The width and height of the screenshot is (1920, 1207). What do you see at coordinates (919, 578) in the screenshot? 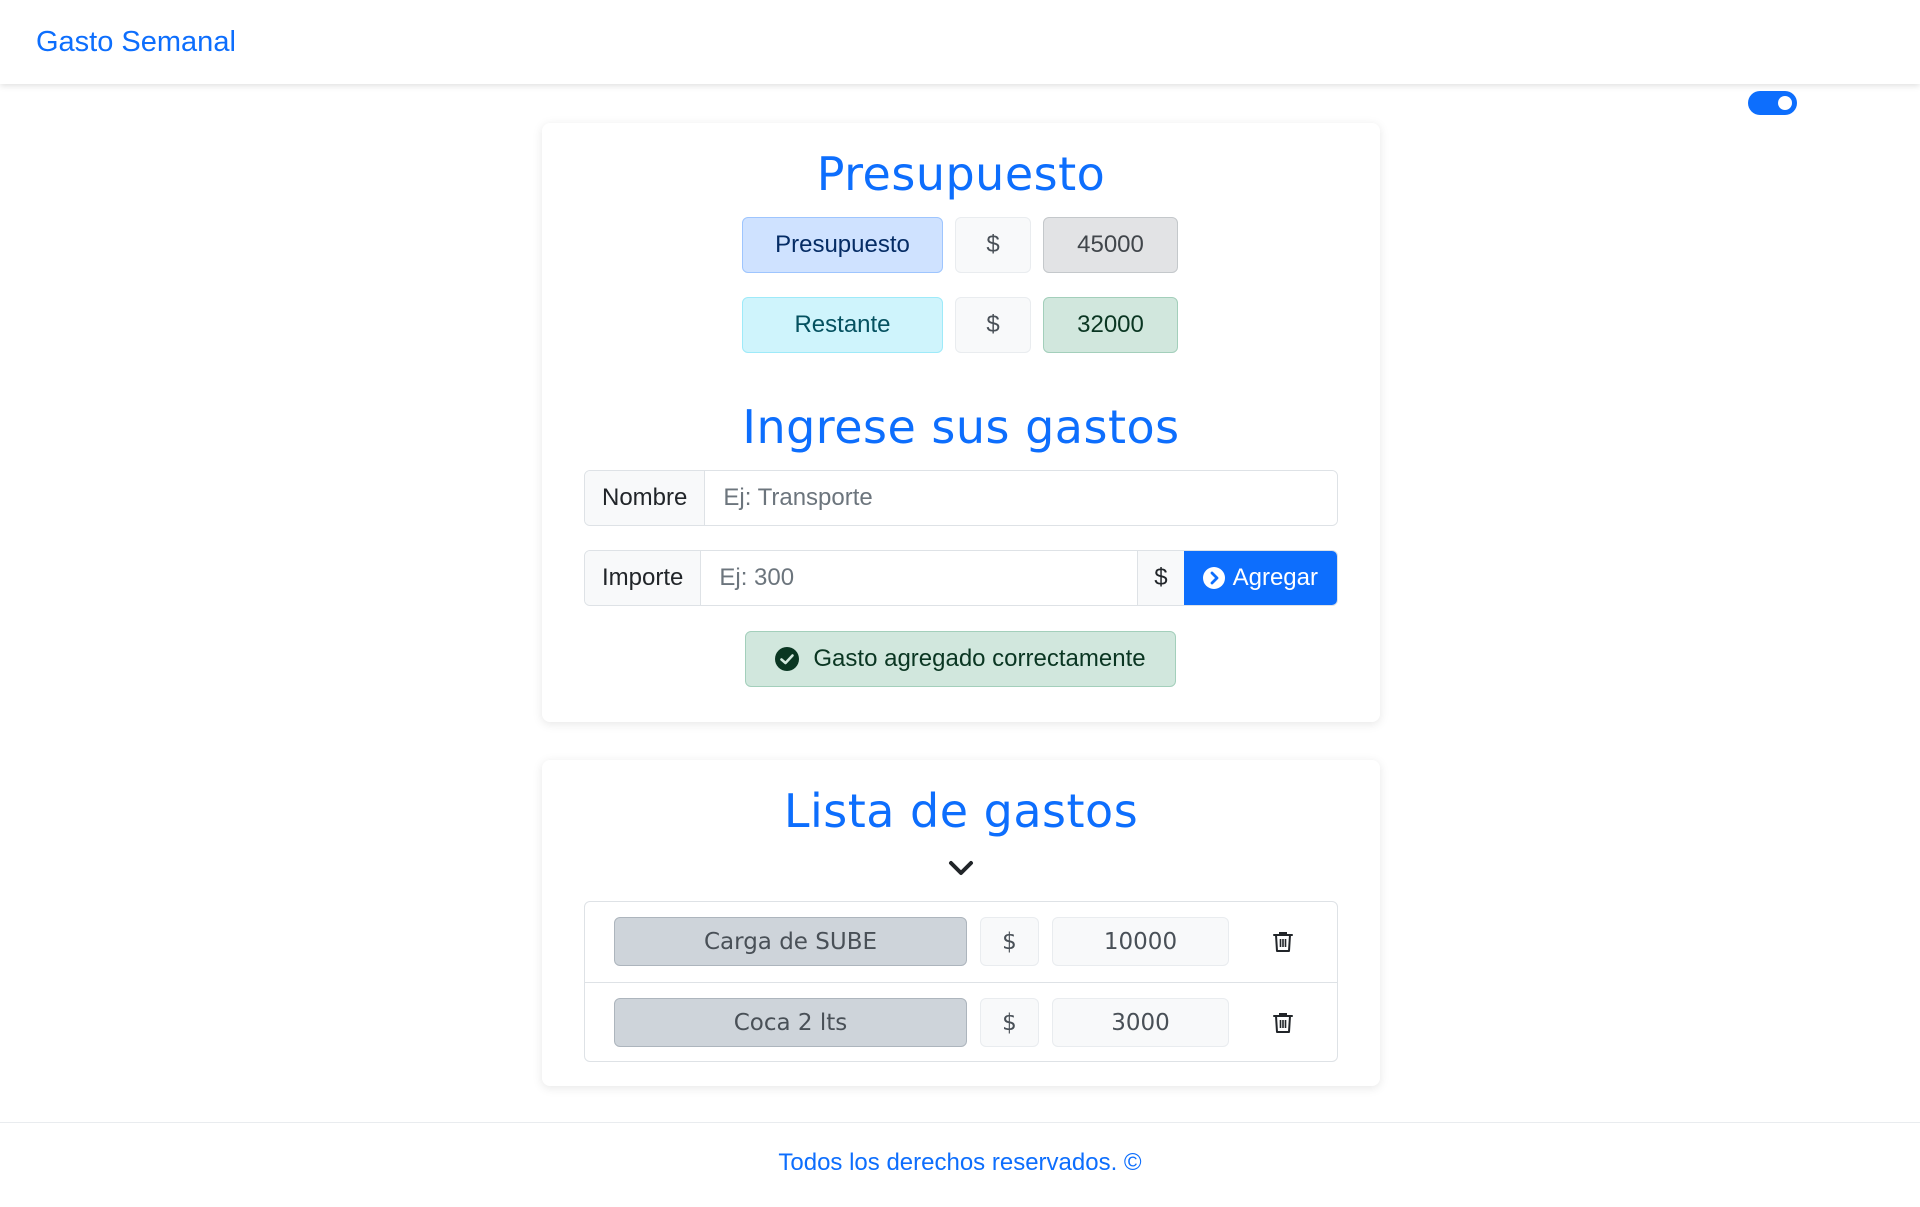
I see `importe-input` at bounding box center [919, 578].